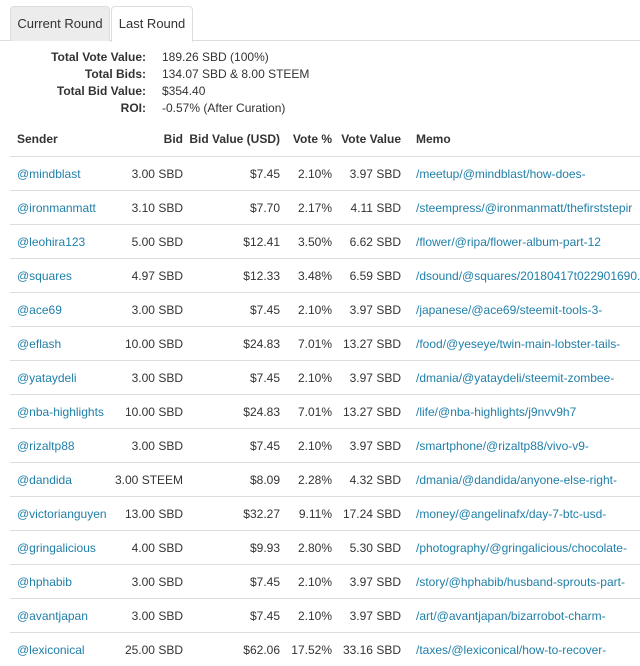 The image size is (640, 666). Describe the element at coordinates (306, 548) in the screenshot. I see `vote-pct-cell: 2.80%` at that location.